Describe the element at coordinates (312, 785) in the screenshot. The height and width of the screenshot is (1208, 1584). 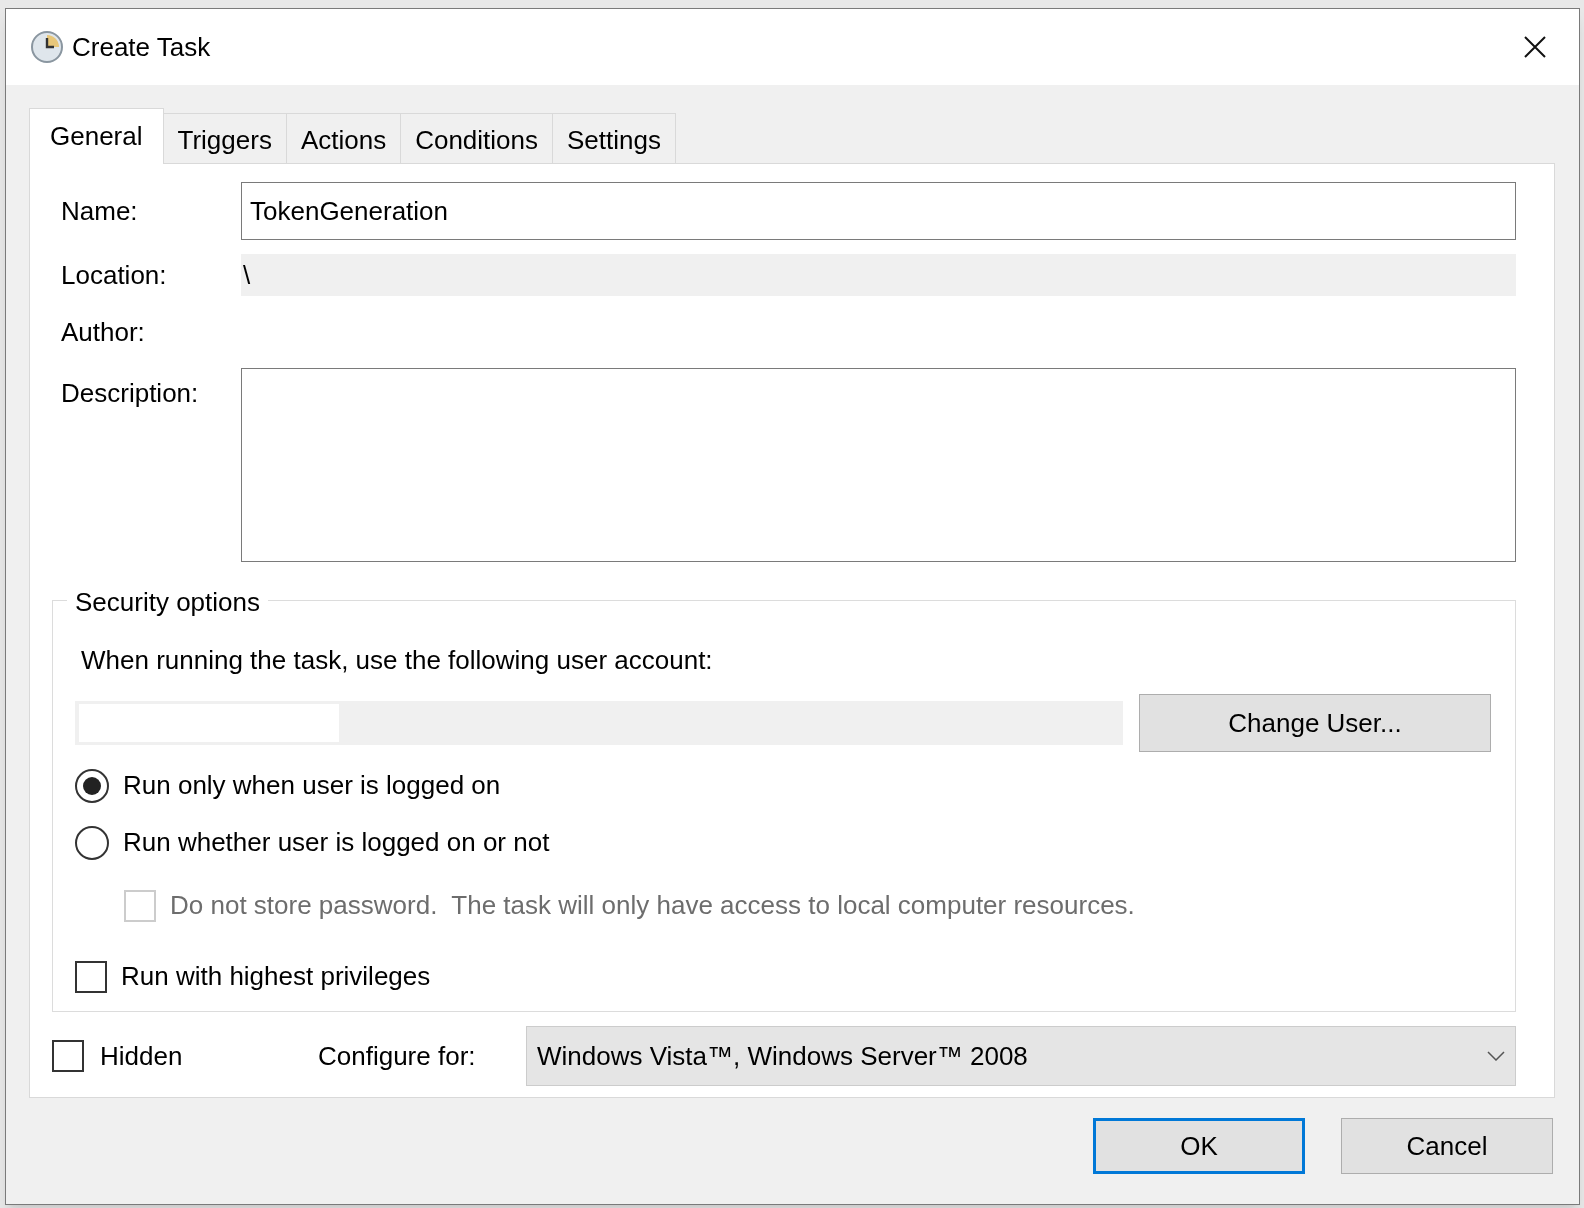
I see `radio-label: Run only when user is logged on` at that location.